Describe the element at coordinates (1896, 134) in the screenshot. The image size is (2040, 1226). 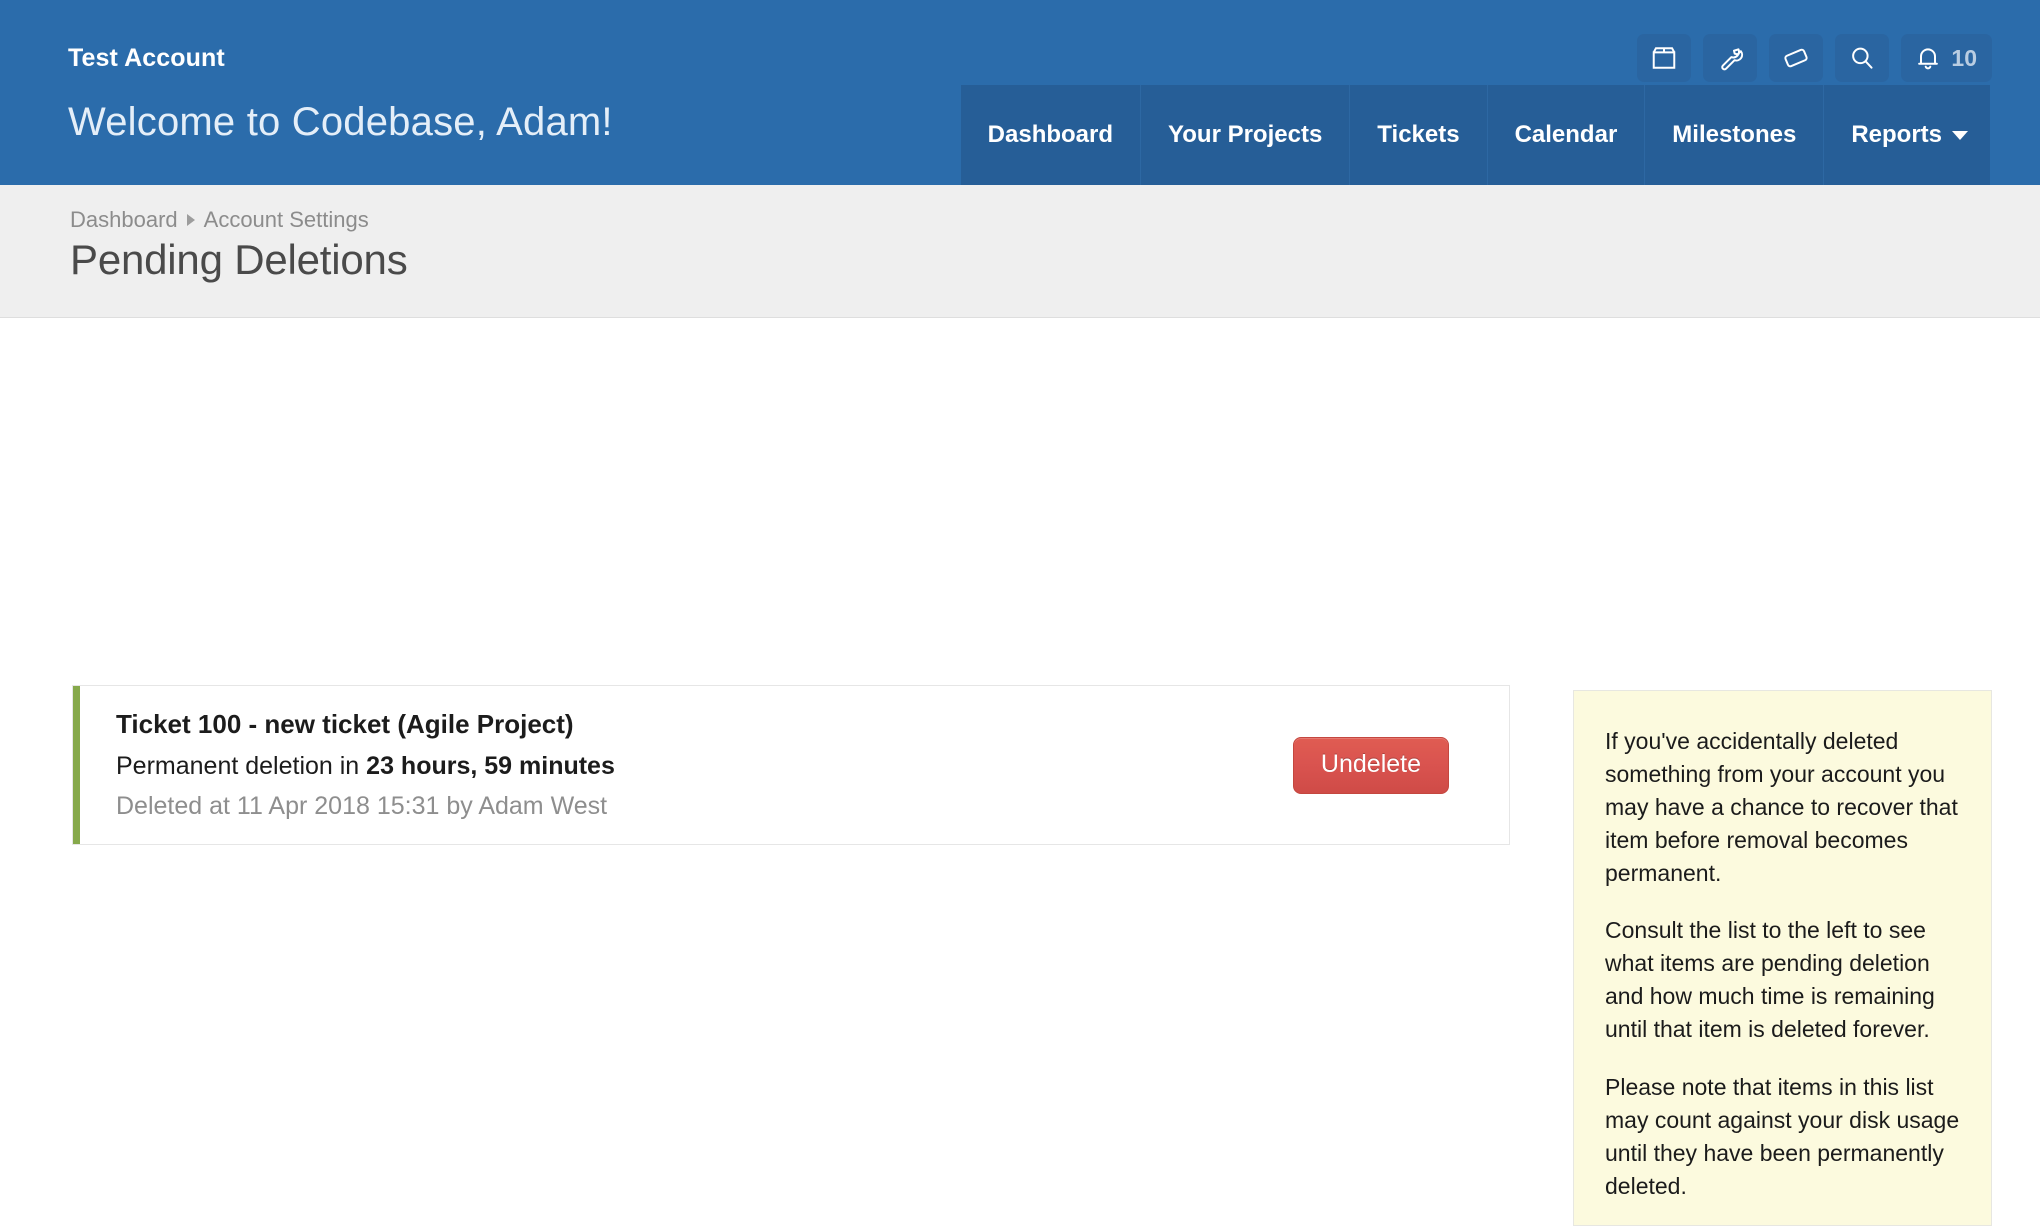
I see `nav-label: Reports` at that location.